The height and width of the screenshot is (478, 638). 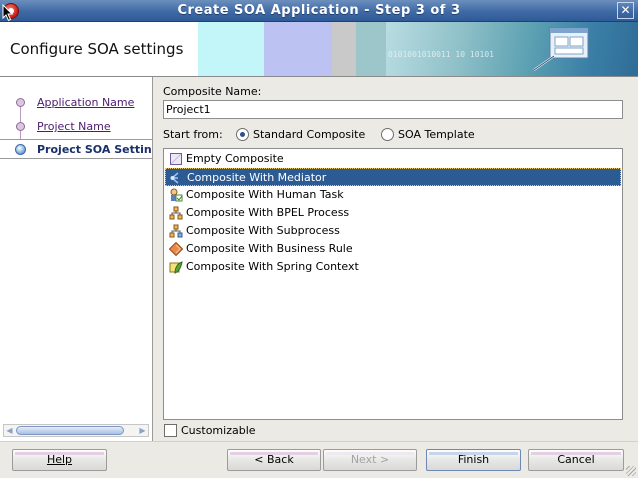 I want to click on nav-step-label: Project Name, so click(x=74, y=126).